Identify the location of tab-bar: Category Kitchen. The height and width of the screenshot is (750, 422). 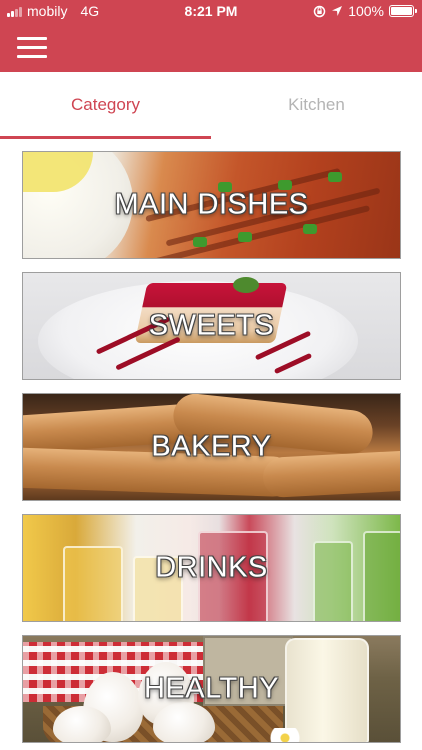
(211, 105).